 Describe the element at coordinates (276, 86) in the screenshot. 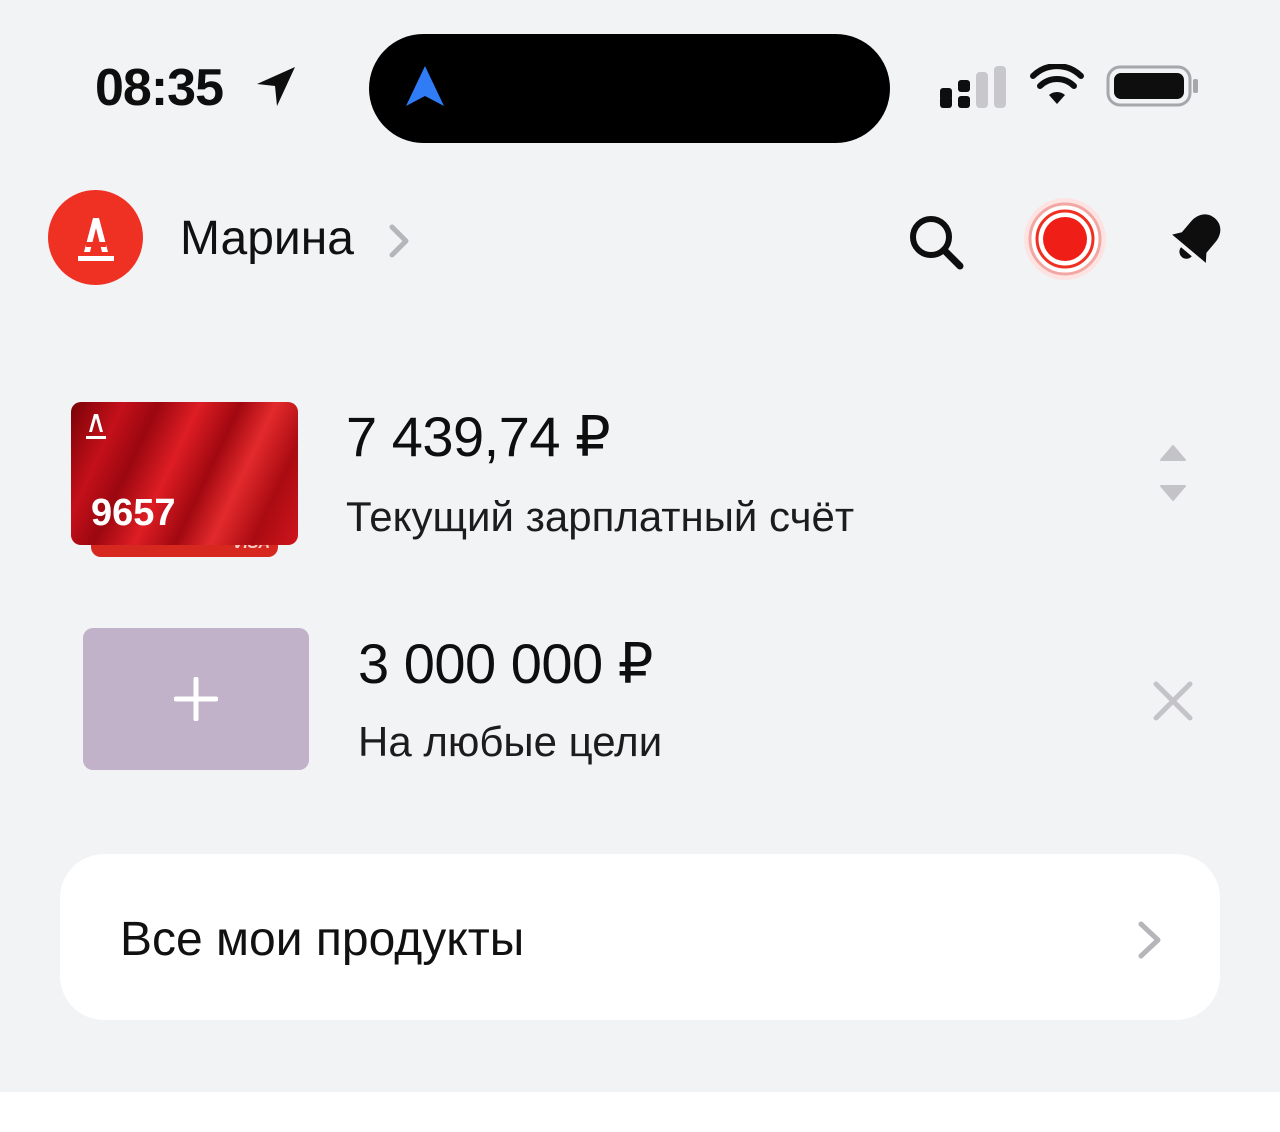

I see `location-arrow-icon` at that location.